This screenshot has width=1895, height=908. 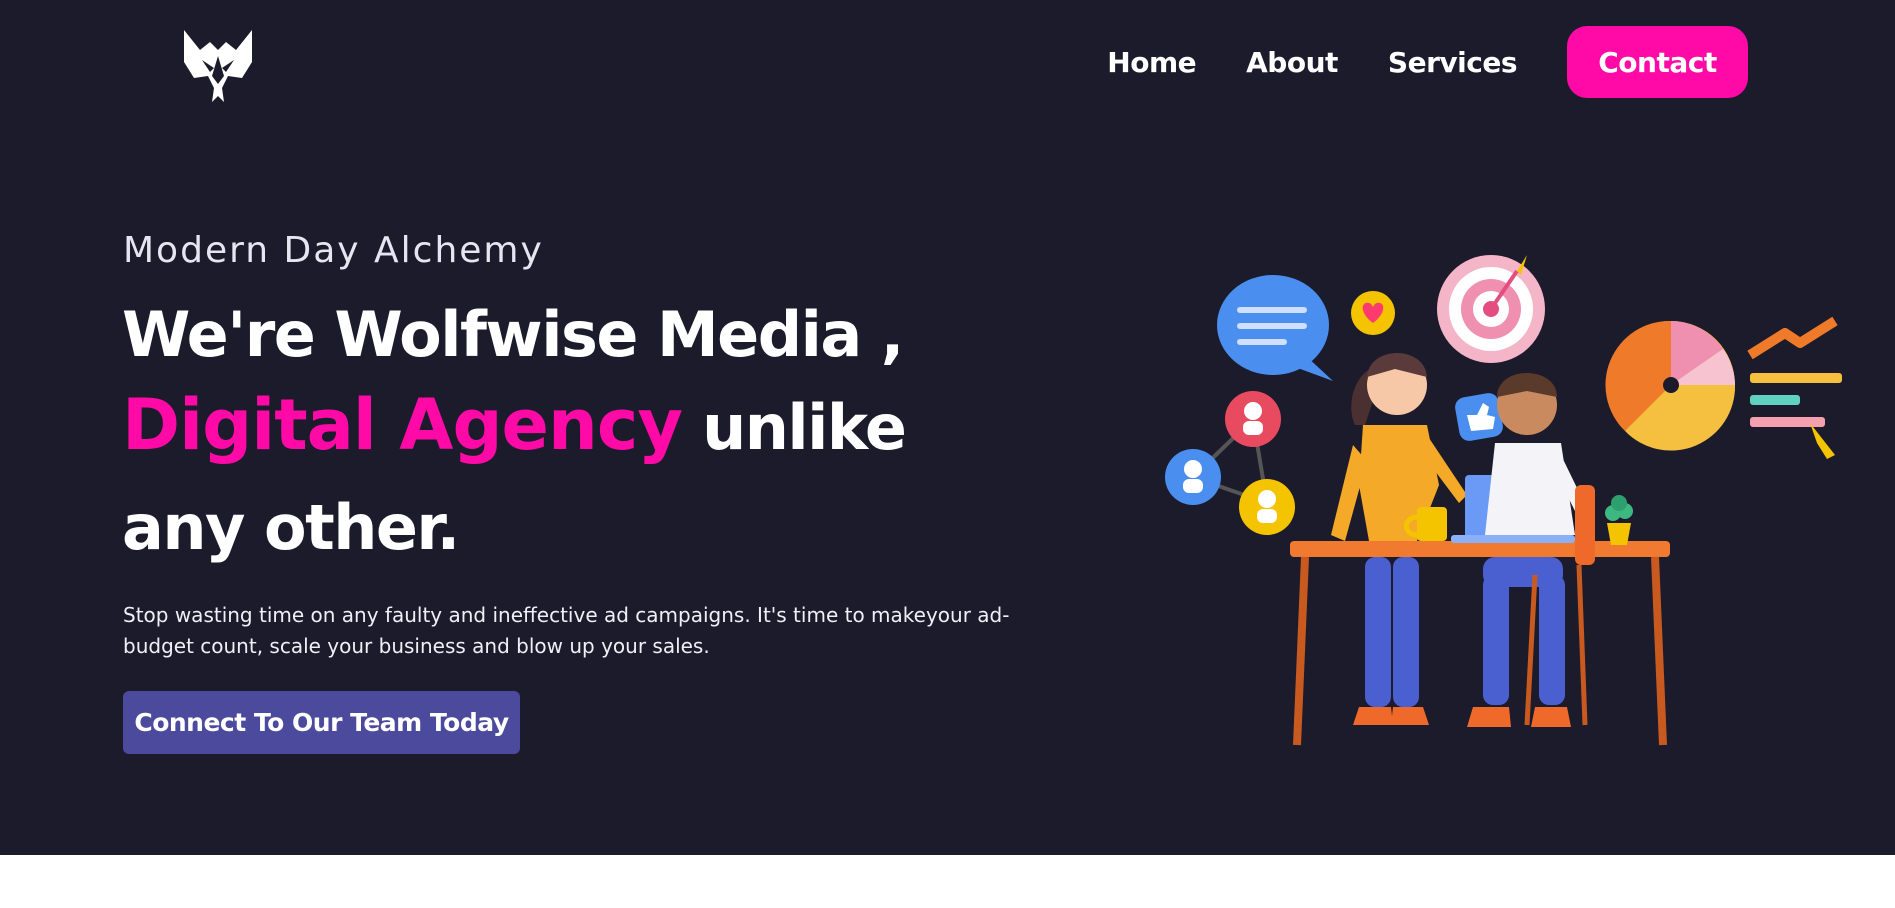 I want to click on headline-line1: We're Wolfwise Media ,, so click(x=513, y=334).